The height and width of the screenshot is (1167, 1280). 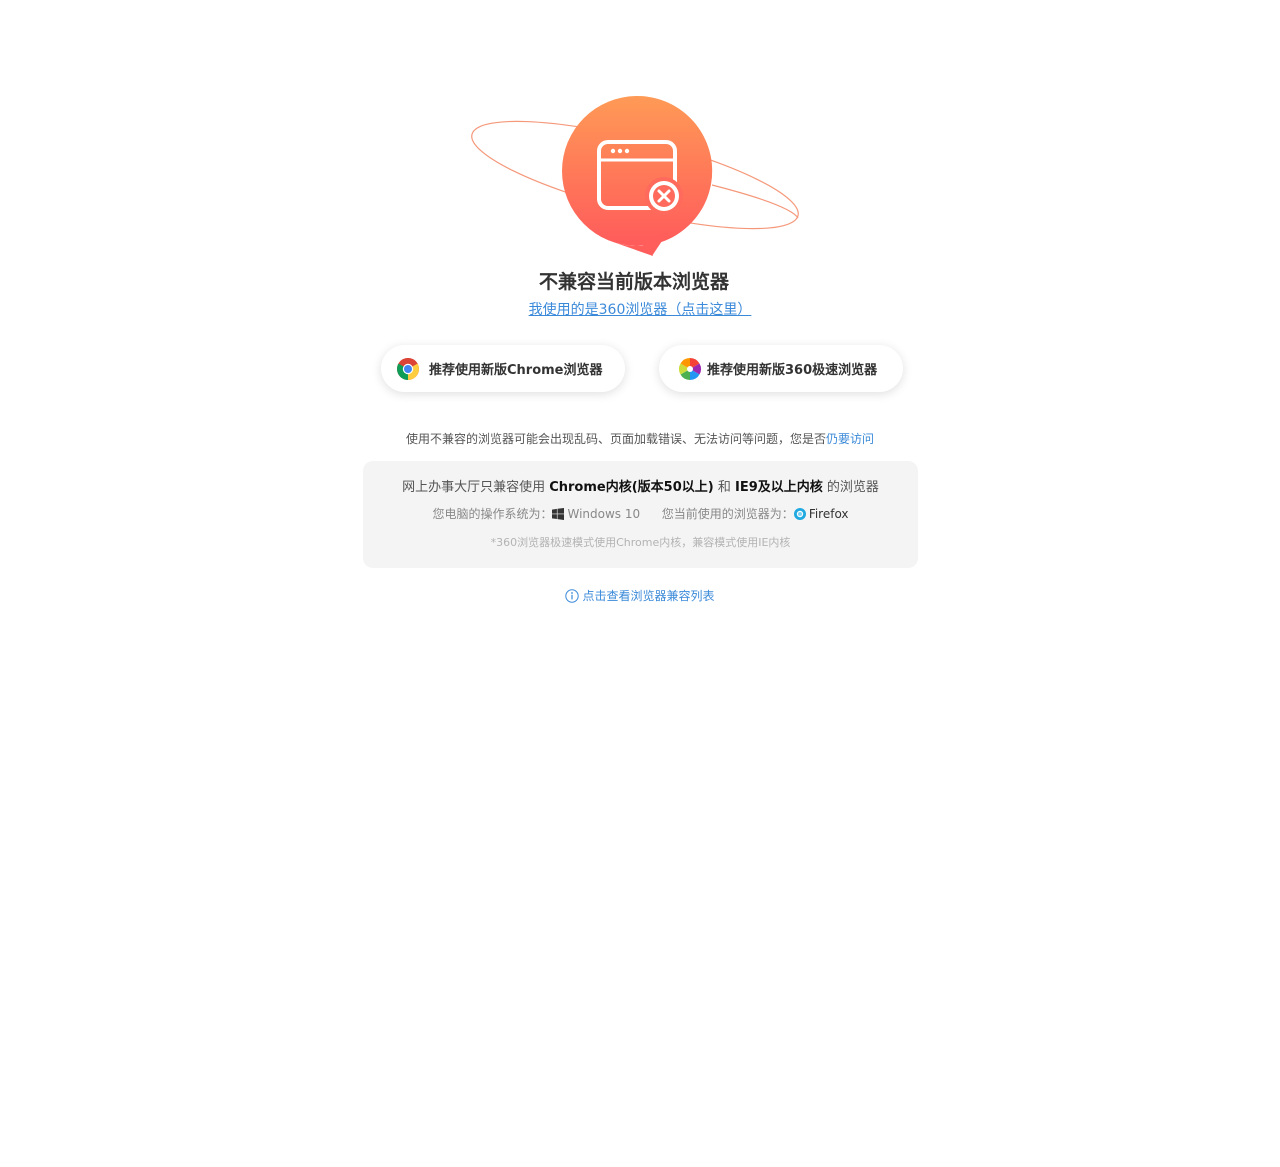 I want to click on 360-mode-note: *360浏览器极速模式使用Chrome内核，兼容模式使用IE内核, so click(x=640, y=542).